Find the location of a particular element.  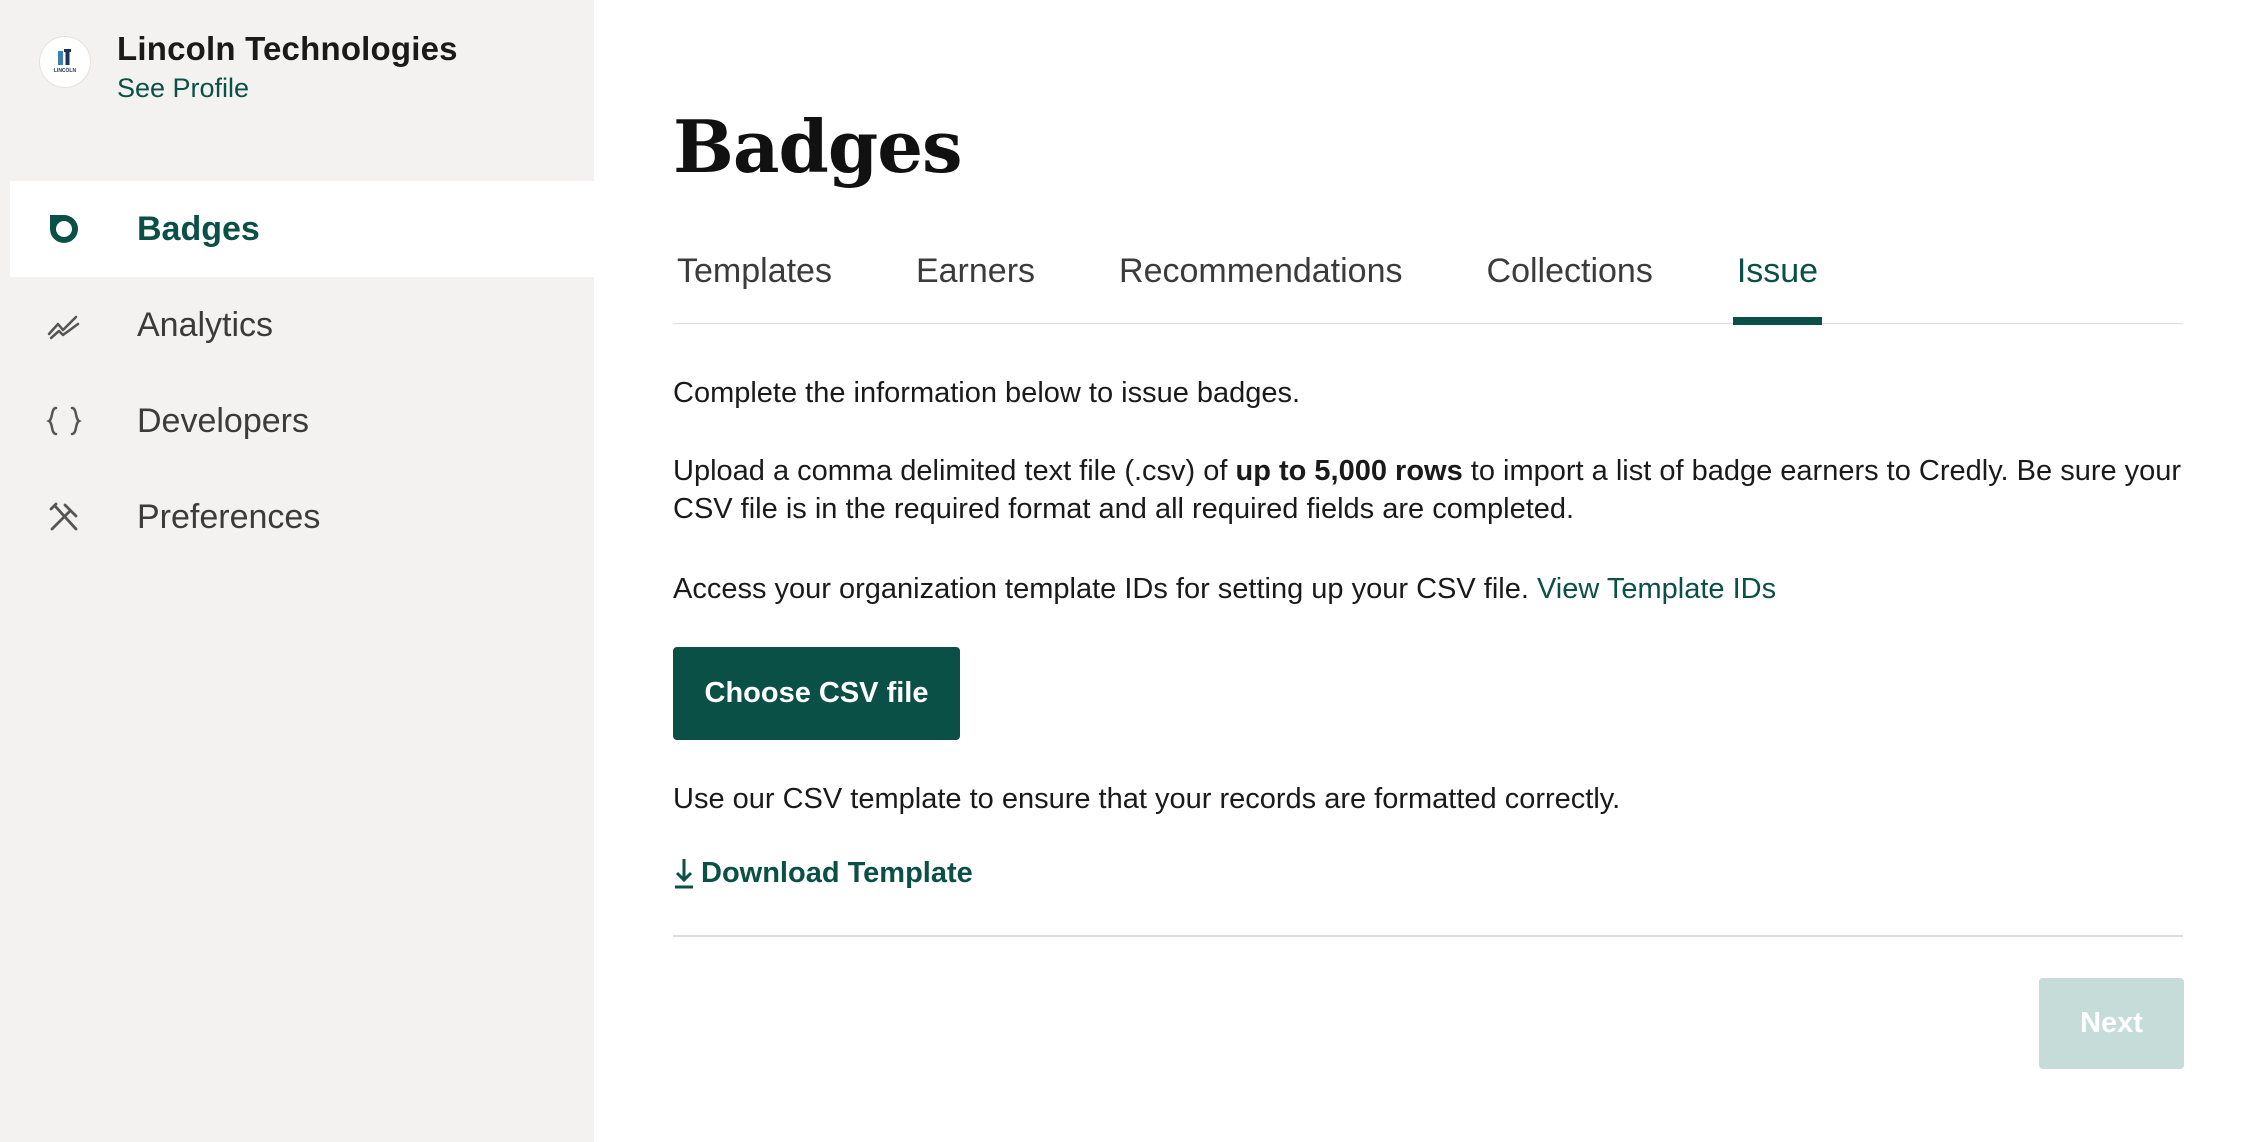

sidebar-item-label: Analytics is located at coordinates (205, 324).